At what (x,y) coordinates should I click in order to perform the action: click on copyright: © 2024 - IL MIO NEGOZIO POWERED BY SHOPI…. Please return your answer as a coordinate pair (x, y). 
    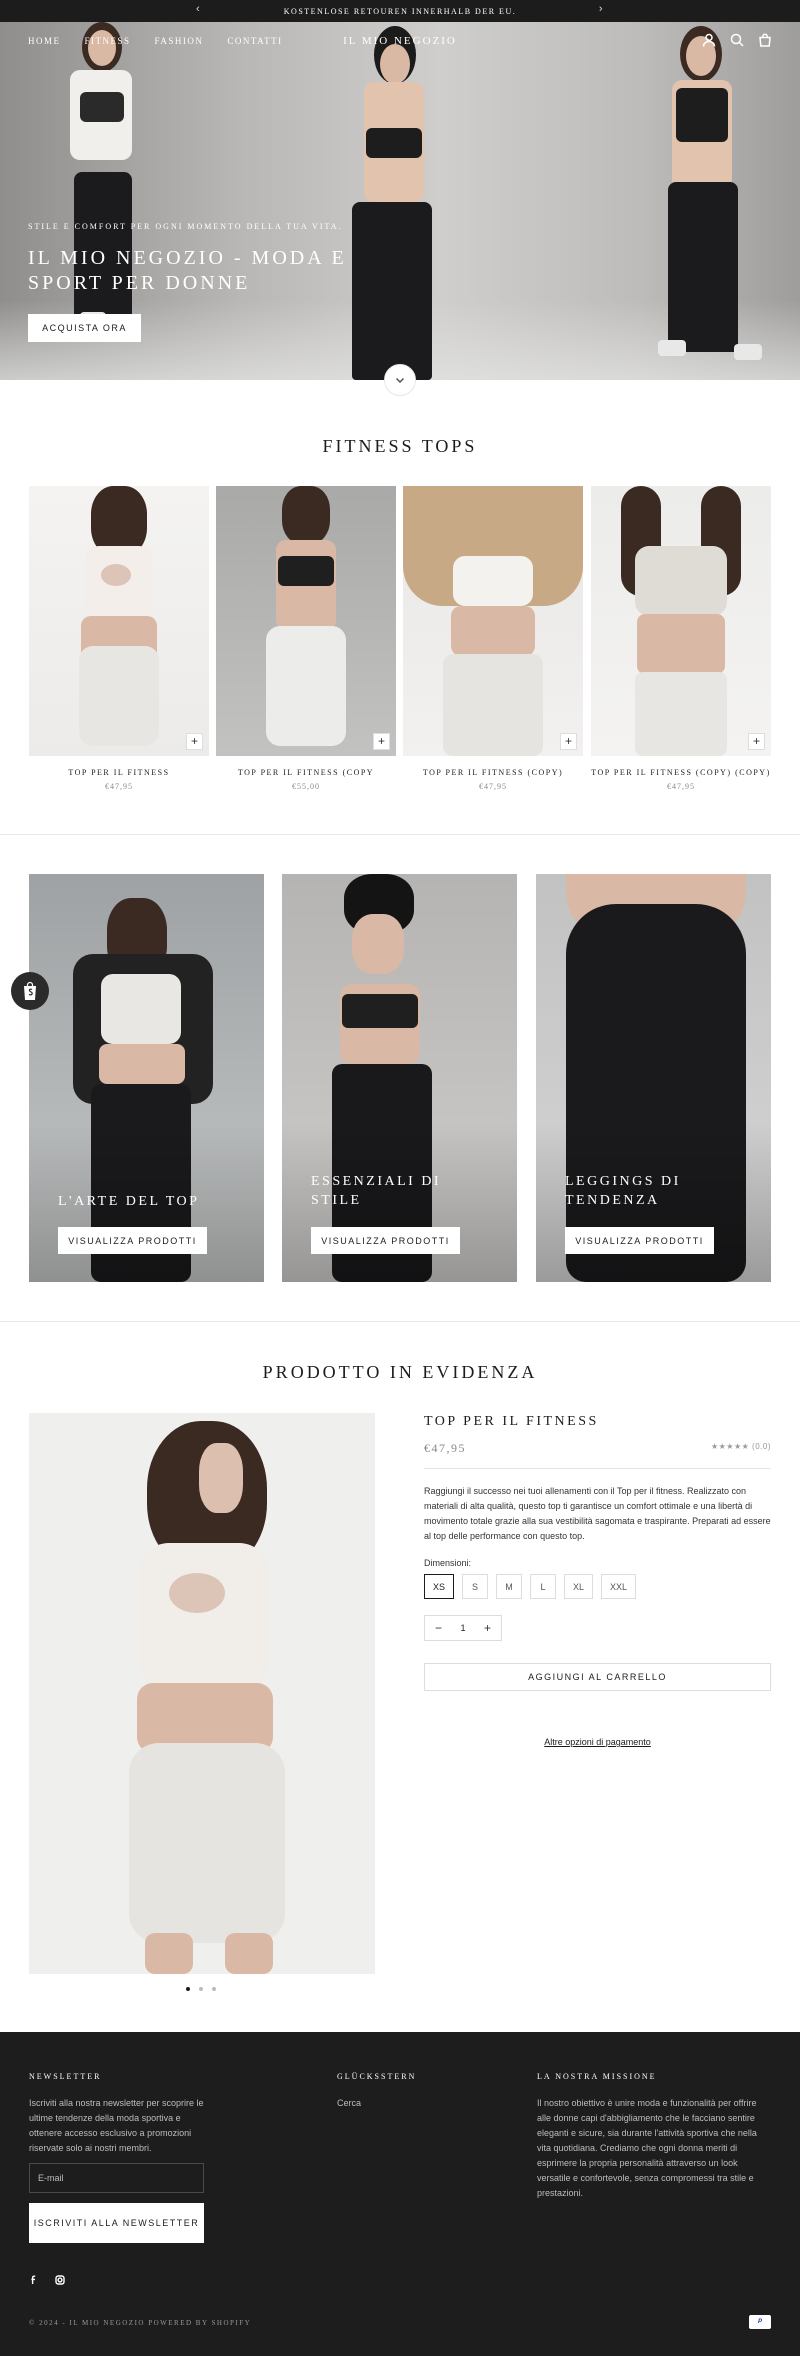
    Looking at the image, I should click on (140, 2323).